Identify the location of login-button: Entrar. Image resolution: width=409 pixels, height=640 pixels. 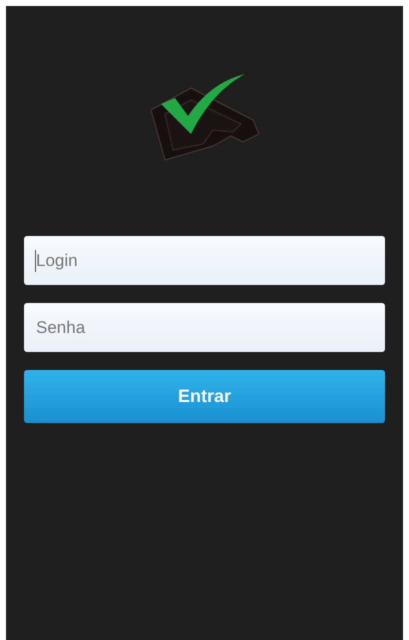
(204, 396).